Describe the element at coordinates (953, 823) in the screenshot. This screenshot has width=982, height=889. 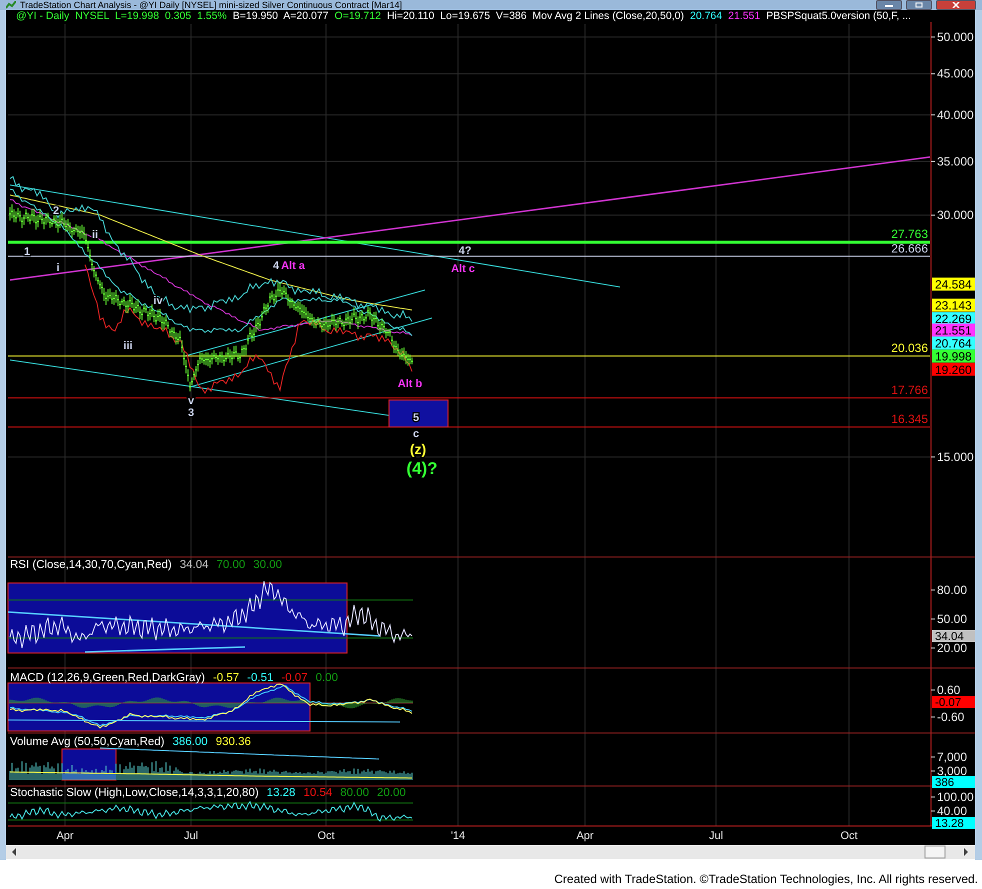
I see `indicator-value-label: 13.28` at that location.